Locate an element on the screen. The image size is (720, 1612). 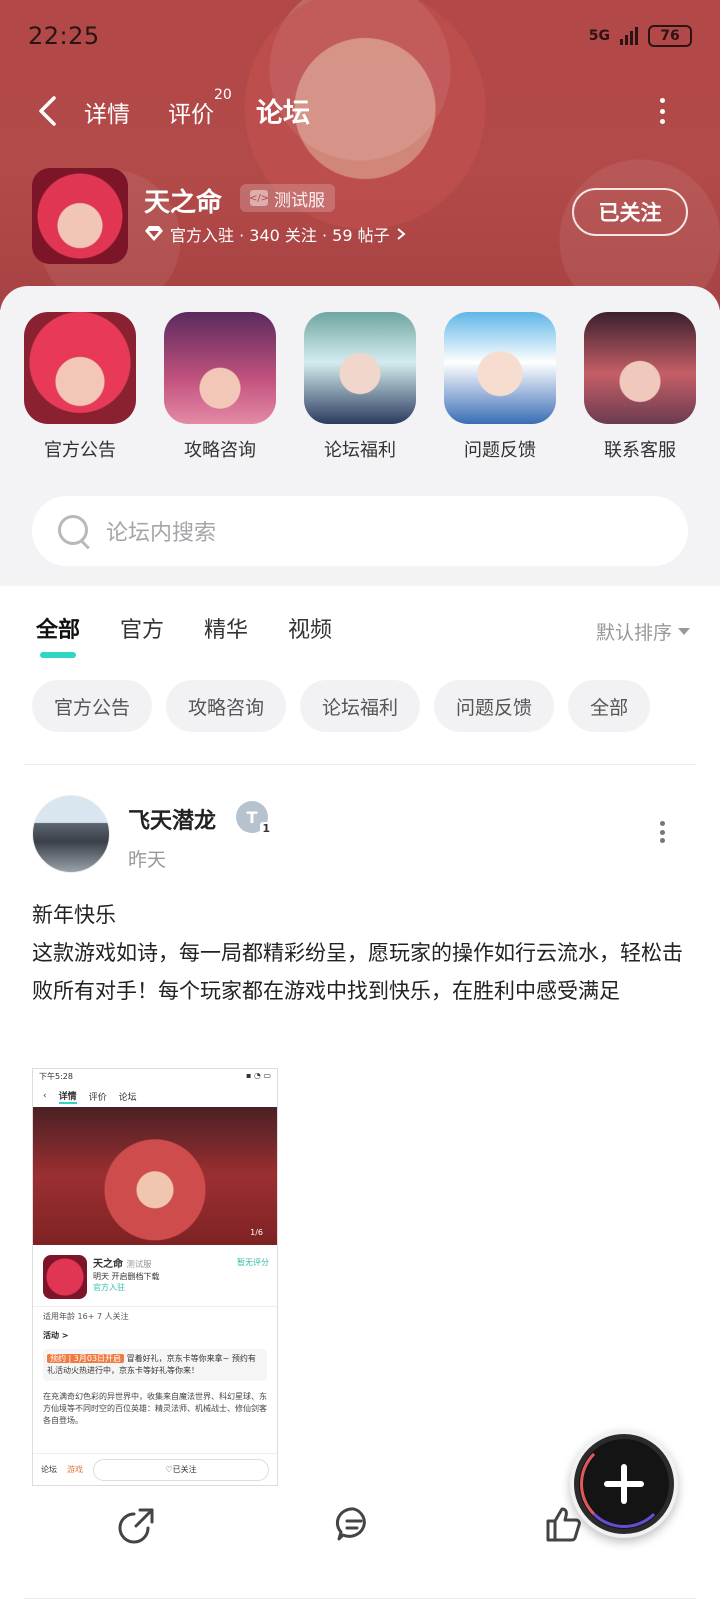
share-icon is located at coordinates (138, 1524).